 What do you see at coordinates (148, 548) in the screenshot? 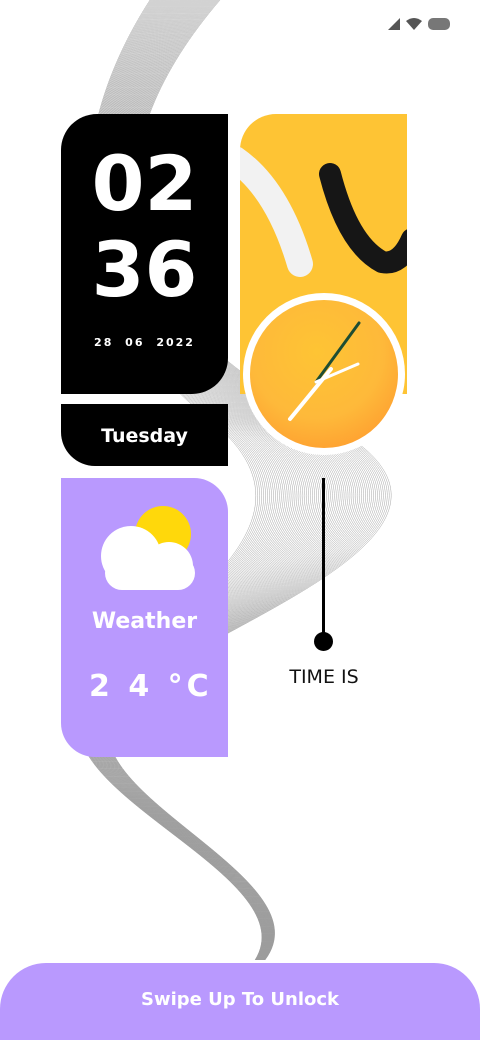
I see `partly-cloudy-icon` at bounding box center [148, 548].